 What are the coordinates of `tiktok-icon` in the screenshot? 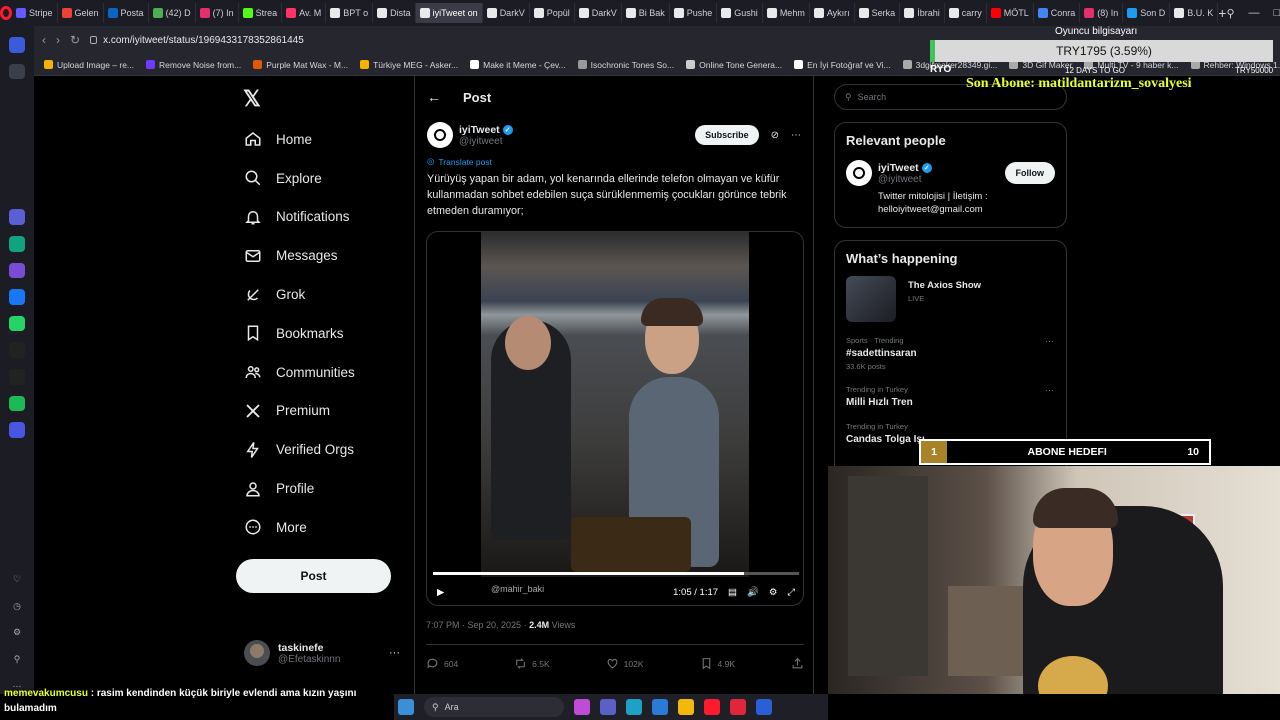 It's located at (17, 350).